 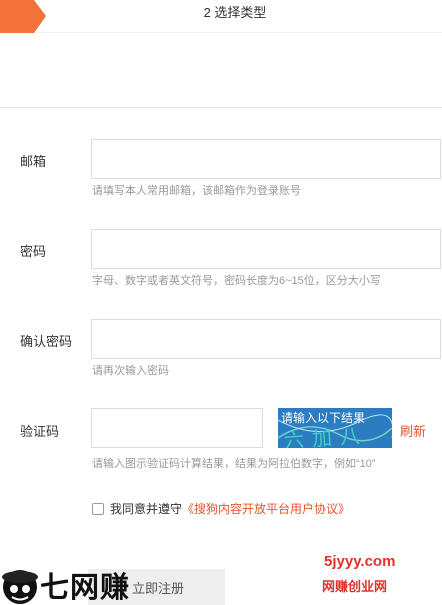 I want to click on captcha-graphic: 请输入以下结果 六加八, so click(x=335, y=428).